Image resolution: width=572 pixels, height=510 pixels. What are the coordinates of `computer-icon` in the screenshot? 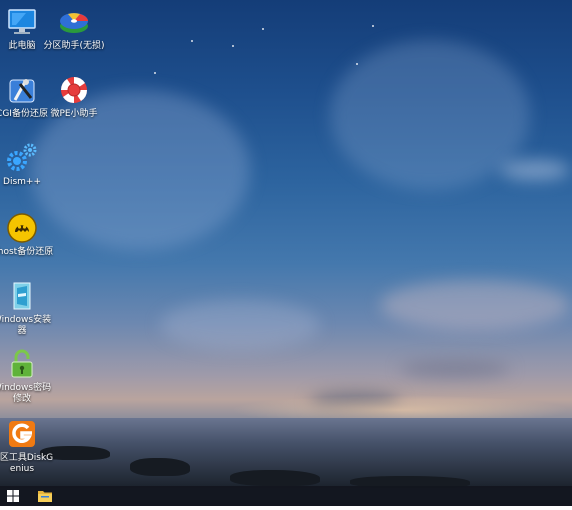 It's located at (22, 22).